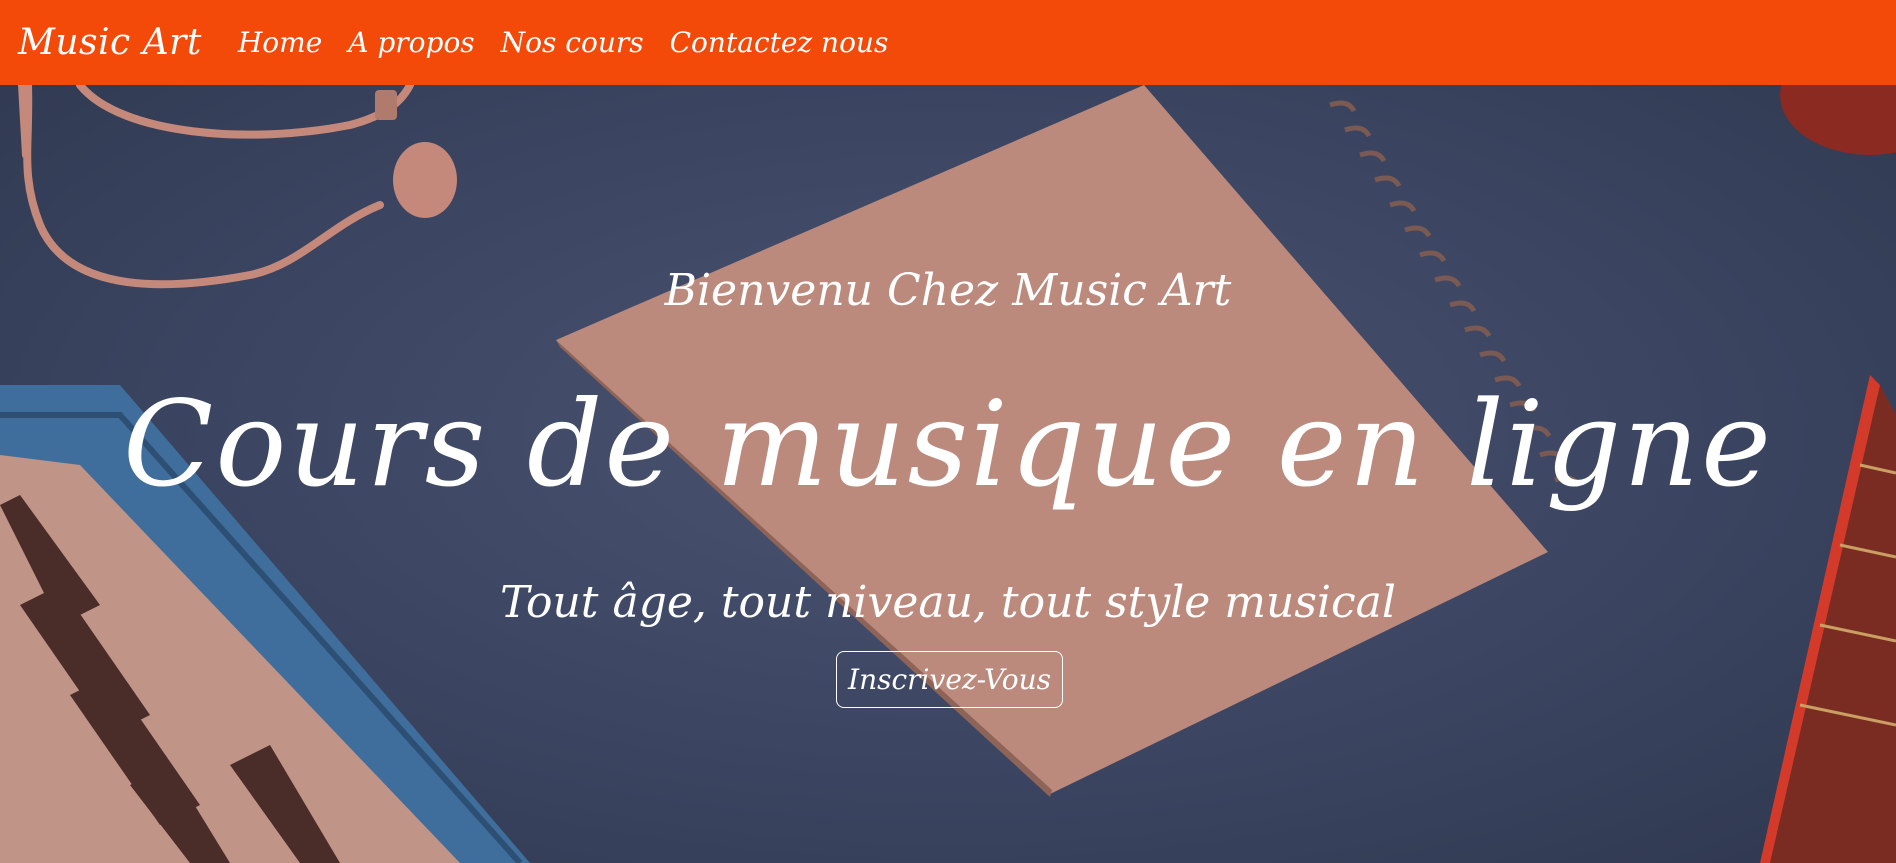 Image resolution: width=1896 pixels, height=863 pixels. I want to click on brand-logo-link: Music Art, so click(110, 42).